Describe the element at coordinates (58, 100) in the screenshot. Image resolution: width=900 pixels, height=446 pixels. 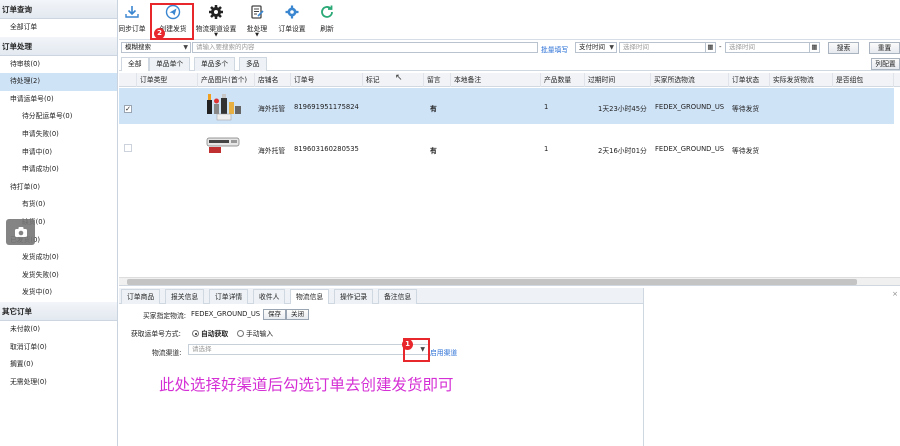
I see `sidebar-item: 申请运单号(0)` at that location.